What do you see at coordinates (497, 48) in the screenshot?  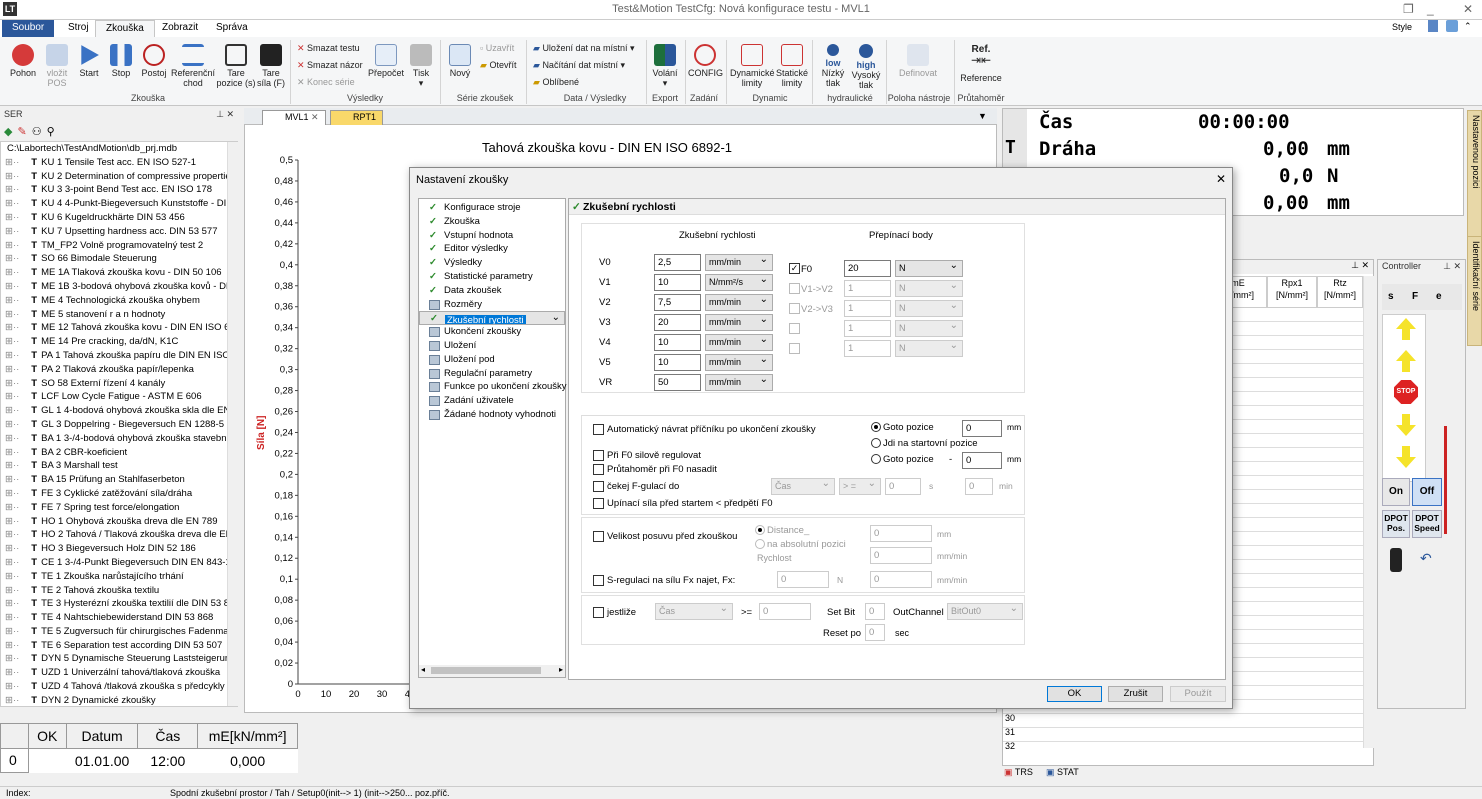 I see `uzavrit-button: ▫ Uzavřít` at bounding box center [497, 48].